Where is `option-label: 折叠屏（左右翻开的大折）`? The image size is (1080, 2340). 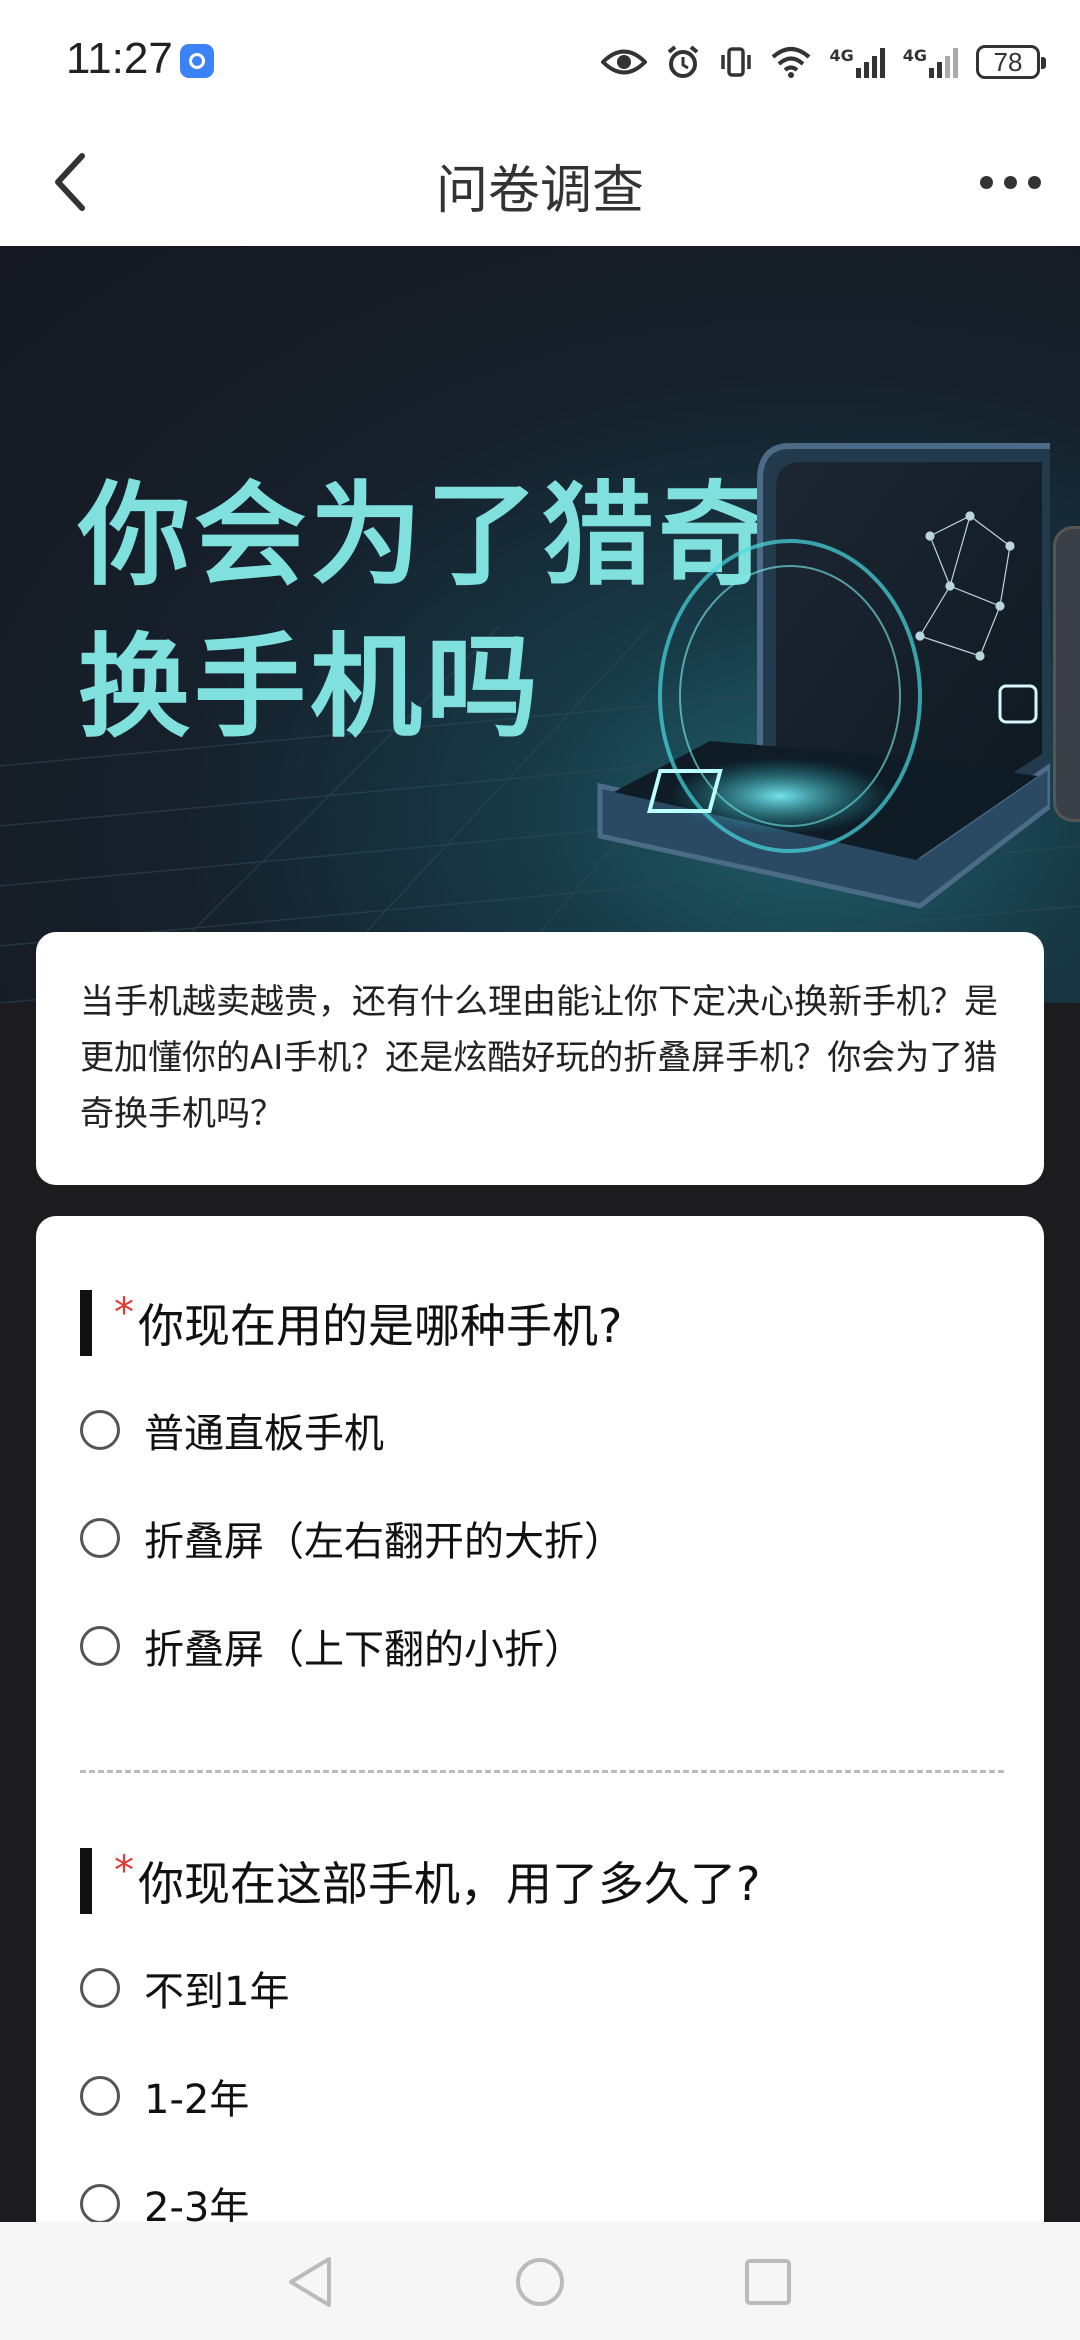
option-label: 折叠屏（左右翻开的大折） is located at coordinates (384, 1542).